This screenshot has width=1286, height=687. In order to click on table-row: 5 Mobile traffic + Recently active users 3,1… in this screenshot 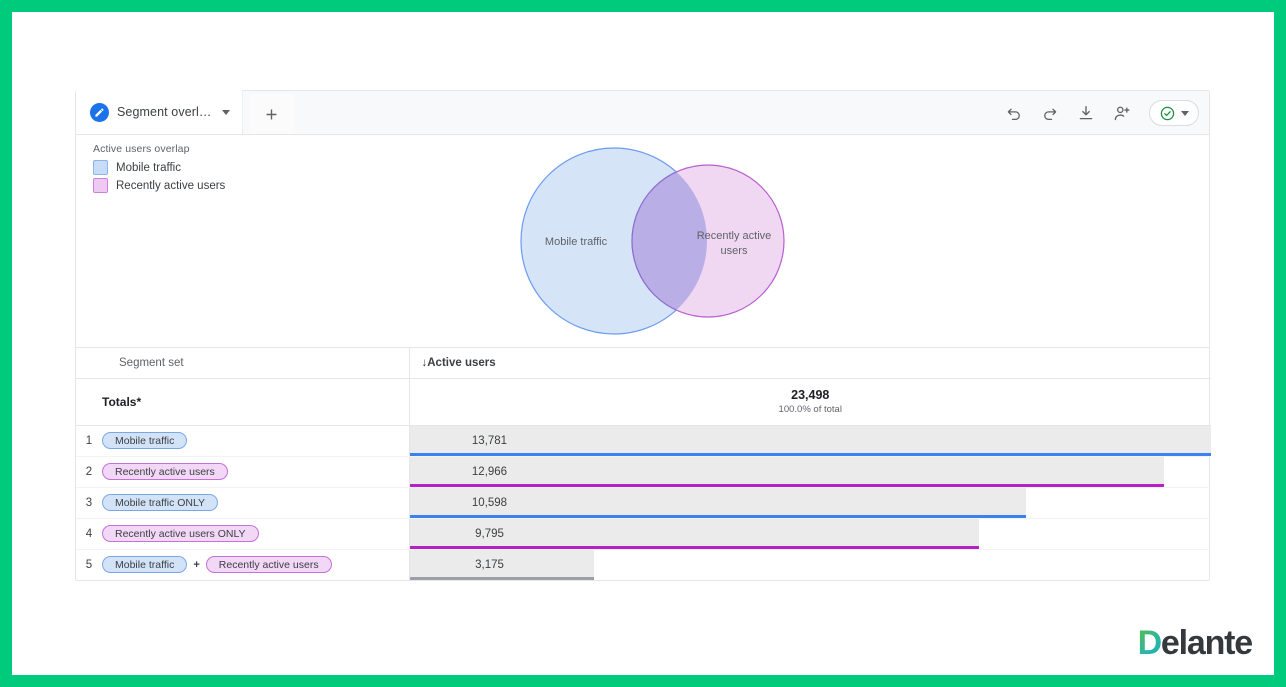, I will do `click(643, 564)`.